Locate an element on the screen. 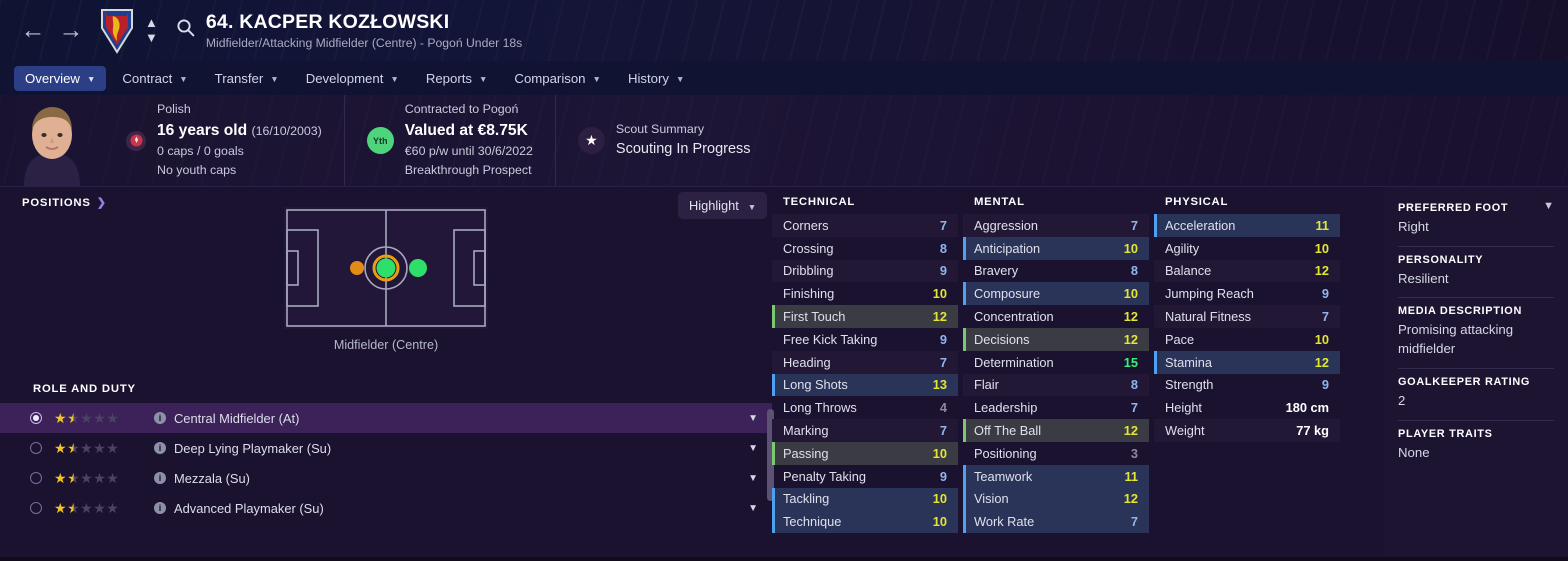  contract-status: Breakthrough Prospect is located at coordinates (468, 170).